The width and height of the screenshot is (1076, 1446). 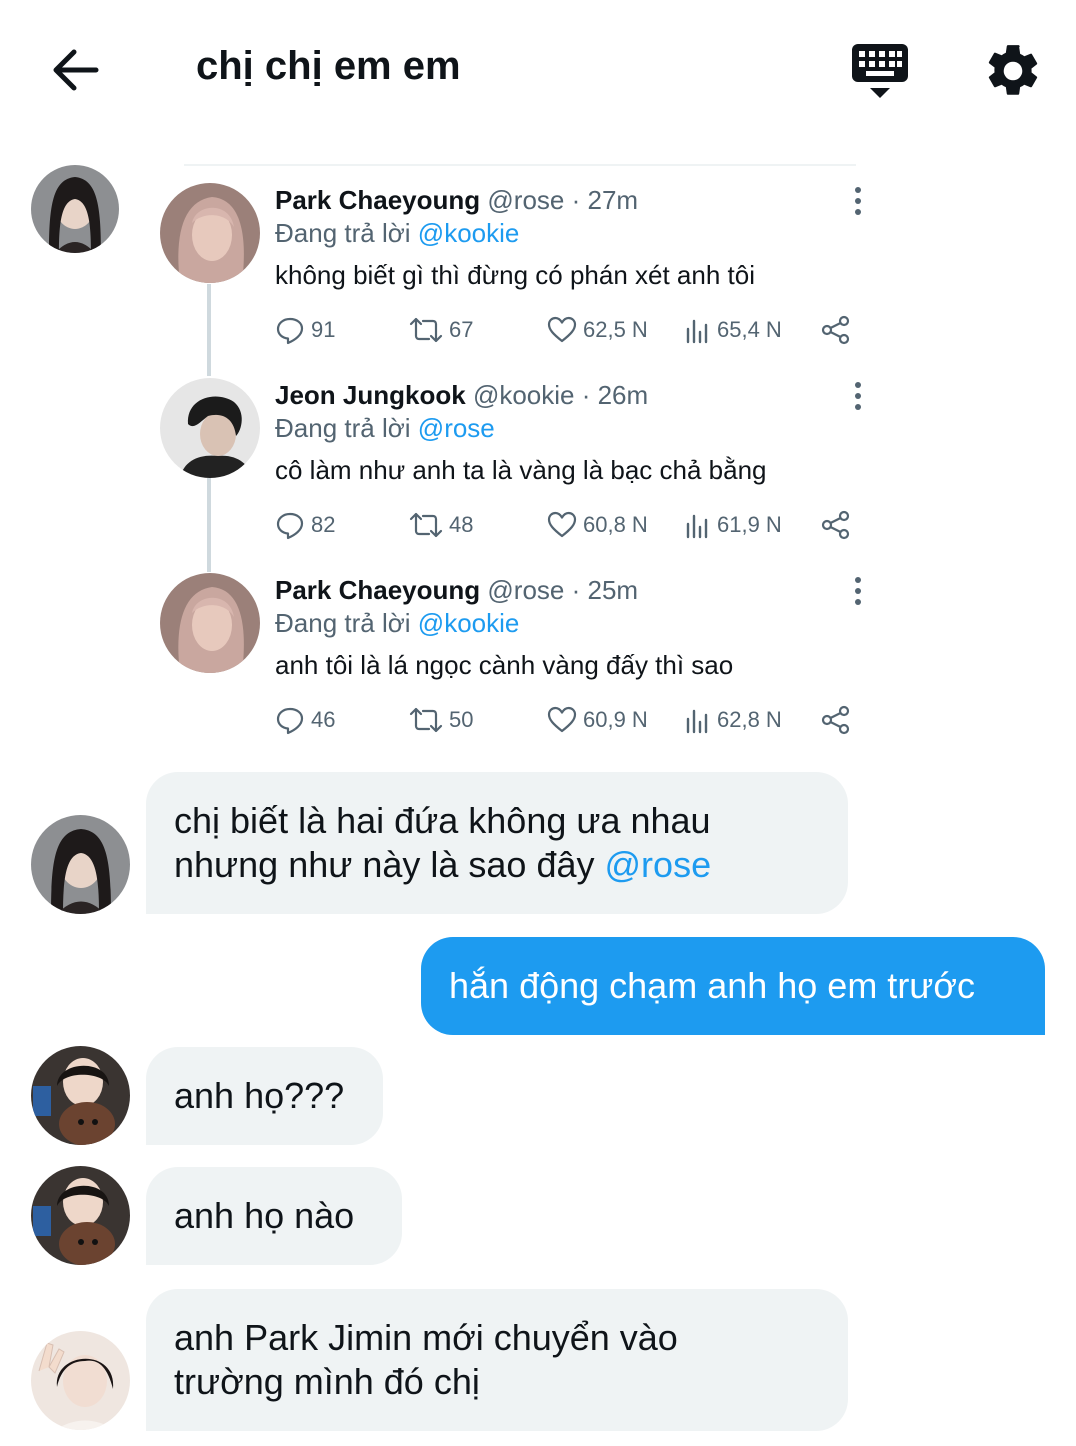 I want to click on retweet-count: 50, so click(x=461, y=719).